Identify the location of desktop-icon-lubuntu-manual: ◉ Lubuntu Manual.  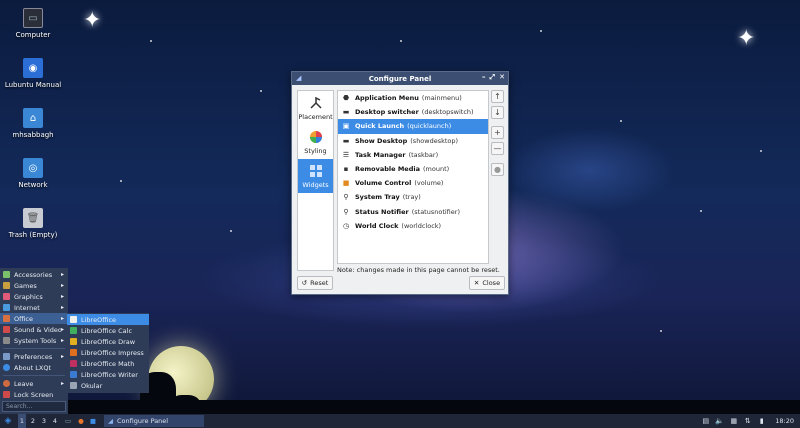
(33, 73).